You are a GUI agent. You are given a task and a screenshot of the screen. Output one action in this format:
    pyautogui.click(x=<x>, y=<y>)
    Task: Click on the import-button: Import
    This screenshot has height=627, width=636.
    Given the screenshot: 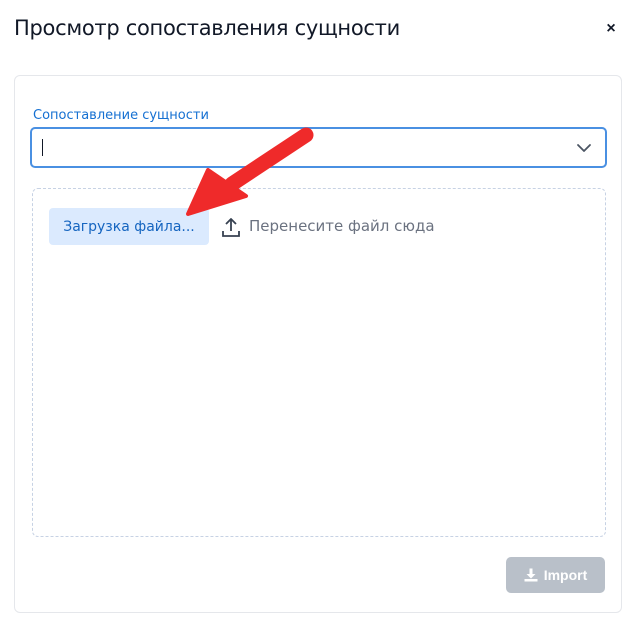 What is the action you would take?
    pyautogui.click(x=555, y=575)
    